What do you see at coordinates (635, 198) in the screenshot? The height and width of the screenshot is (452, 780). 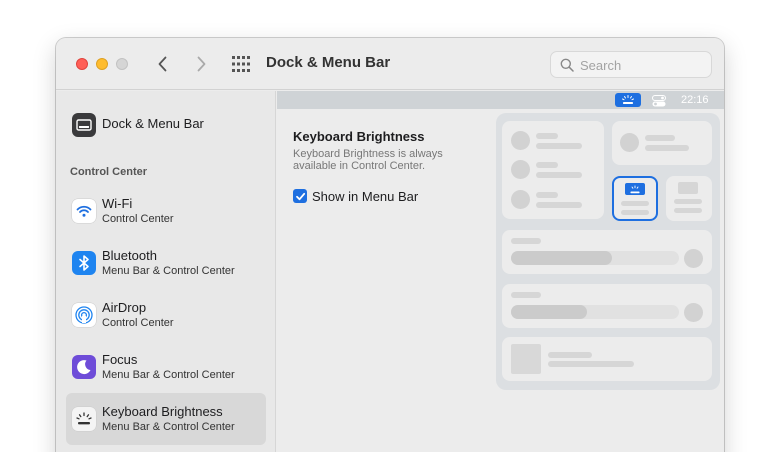 I see `preview-keyboard-brightness-tile` at bounding box center [635, 198].